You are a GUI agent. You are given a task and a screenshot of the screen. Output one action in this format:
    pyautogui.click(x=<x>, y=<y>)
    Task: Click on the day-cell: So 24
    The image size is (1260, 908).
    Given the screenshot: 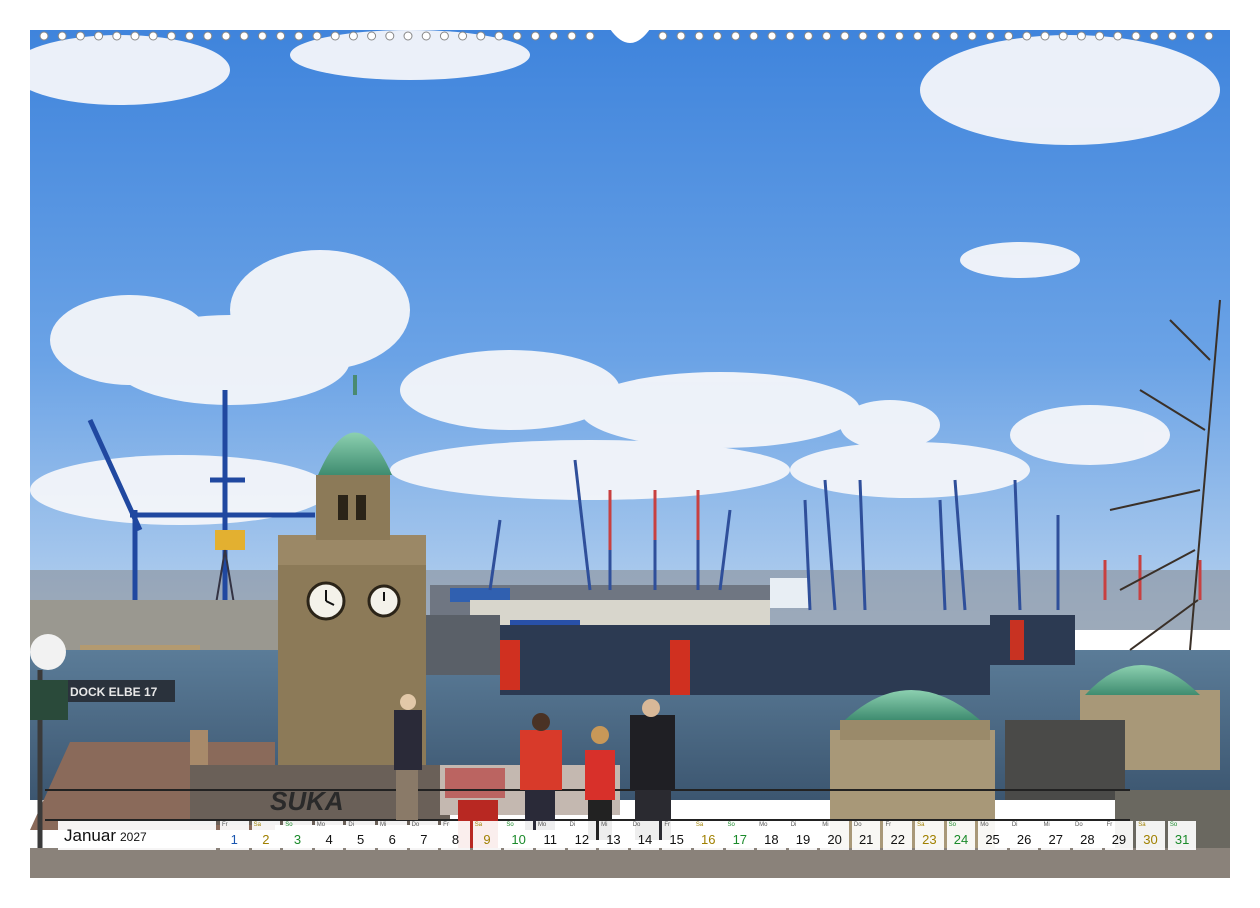 What is the action you would take?
    pyautogui.click(x=961, y=835)
    